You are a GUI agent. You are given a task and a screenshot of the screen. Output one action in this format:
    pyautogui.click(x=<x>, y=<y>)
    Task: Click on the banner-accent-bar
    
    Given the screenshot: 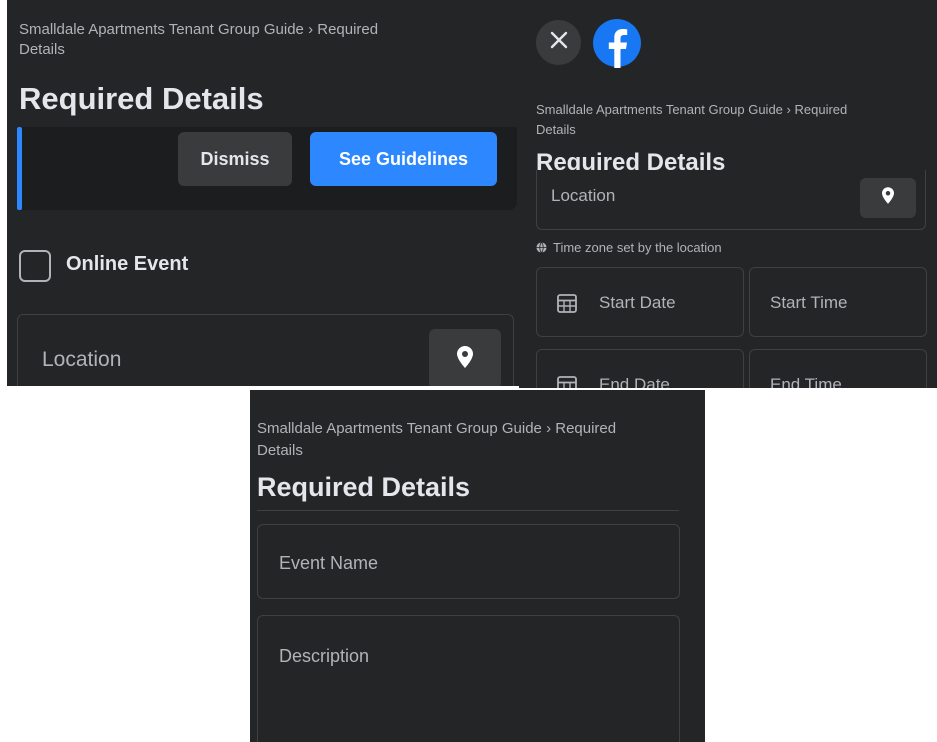 What is the action you would take?
    pyautogui.click(x=19, y=168)
    